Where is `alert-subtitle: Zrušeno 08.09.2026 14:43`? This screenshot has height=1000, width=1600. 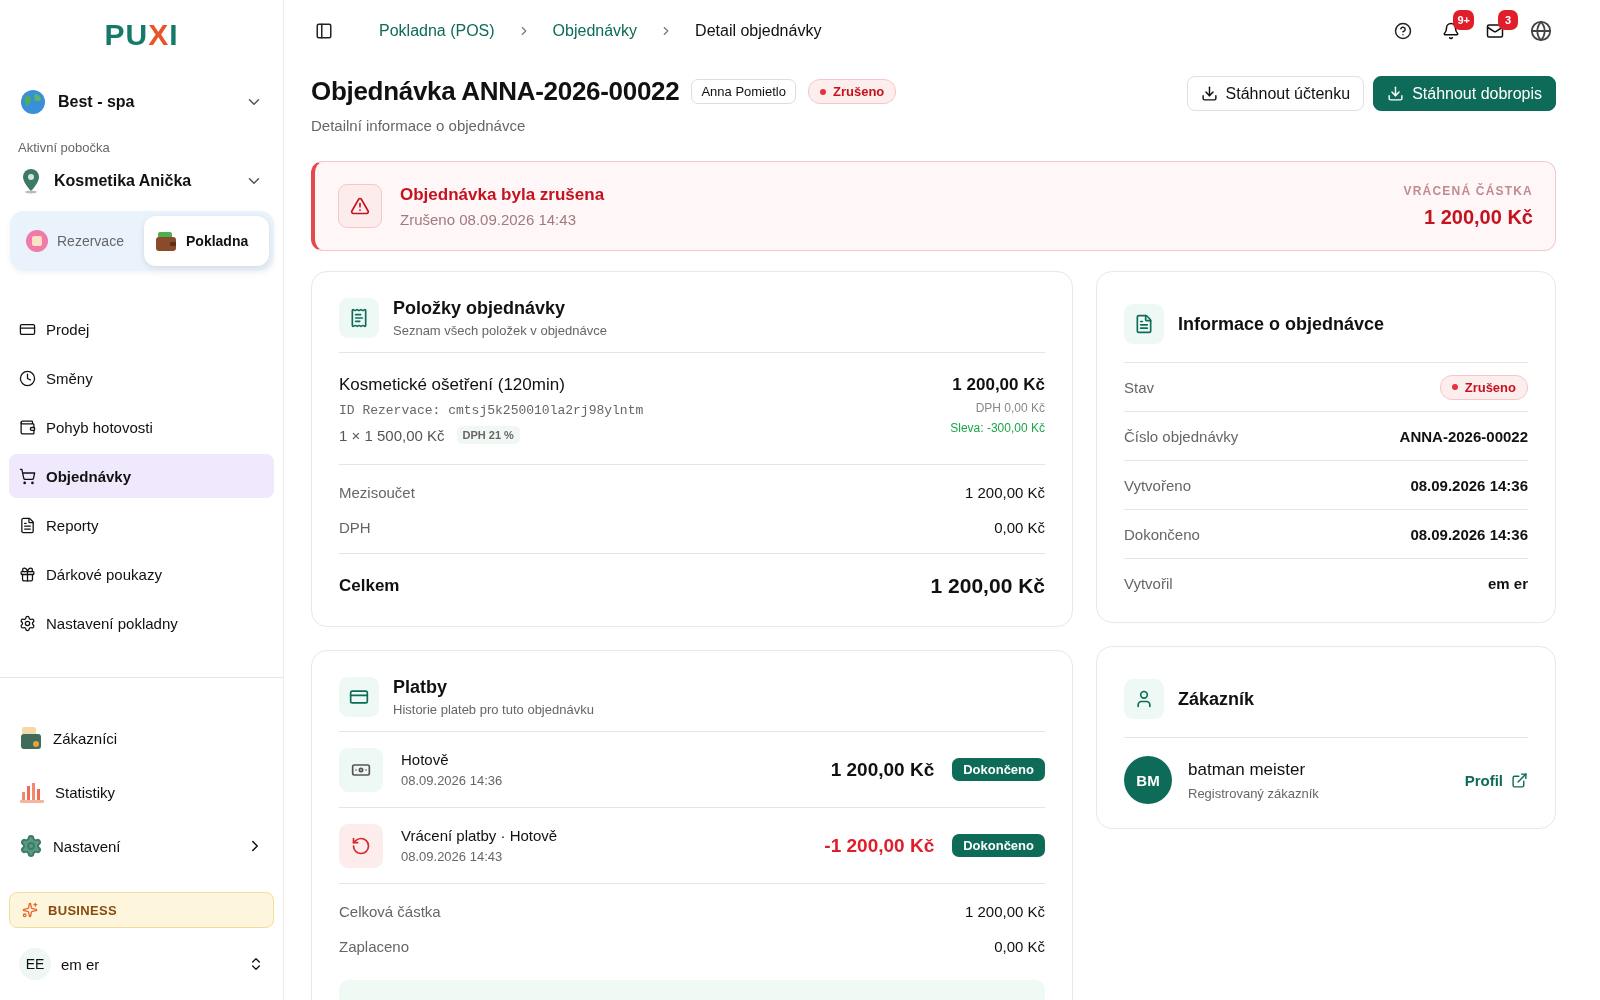
alert-subtitle: Zrušeno 08.09.2026 14:43 is located at coordinates (488, 219).